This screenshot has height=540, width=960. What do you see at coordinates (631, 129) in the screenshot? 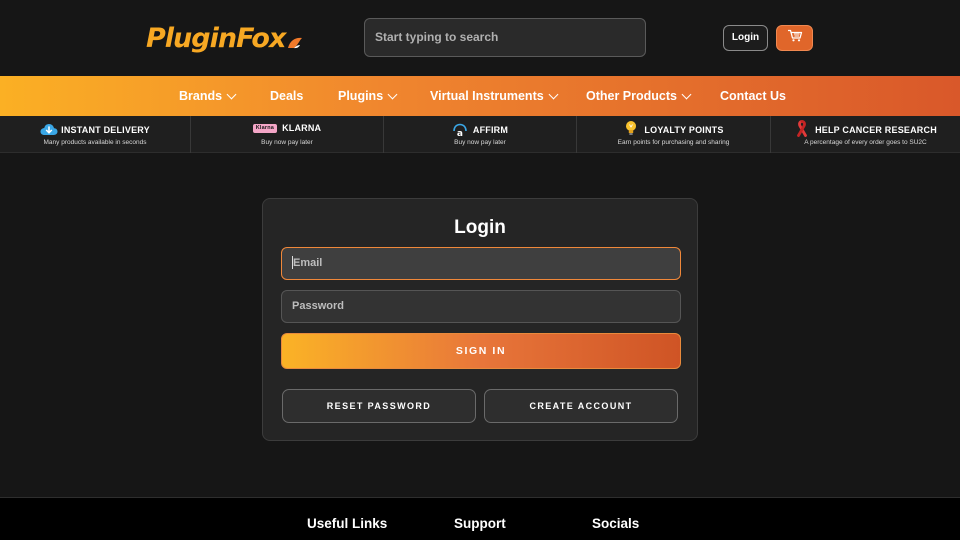
I see `lightbulb-icon` at bounding box center [631, 129].